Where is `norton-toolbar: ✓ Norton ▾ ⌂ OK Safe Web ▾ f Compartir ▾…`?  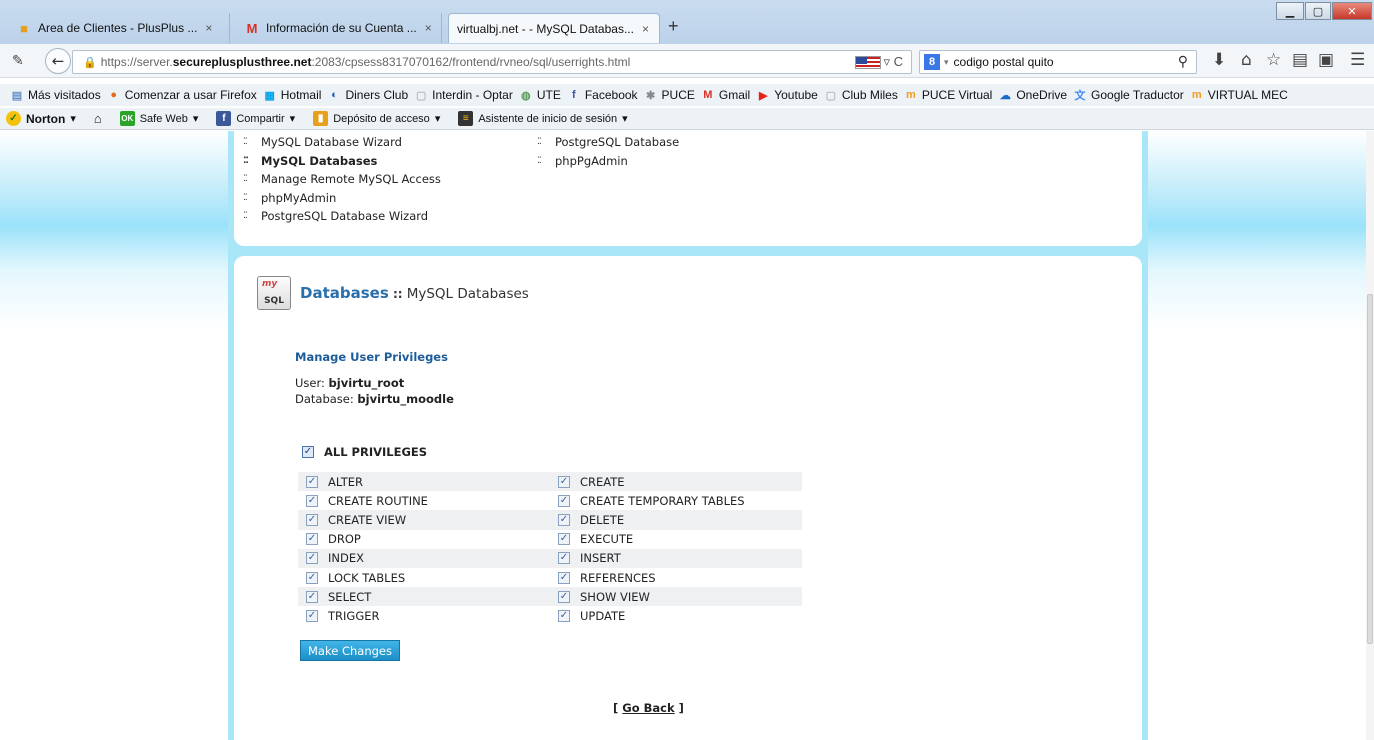 norton-toolbar: ✓ Norton ▾ ⌂ OK Safe Web ▾ f Compartir ▾… is located at coordinates (687, 119).